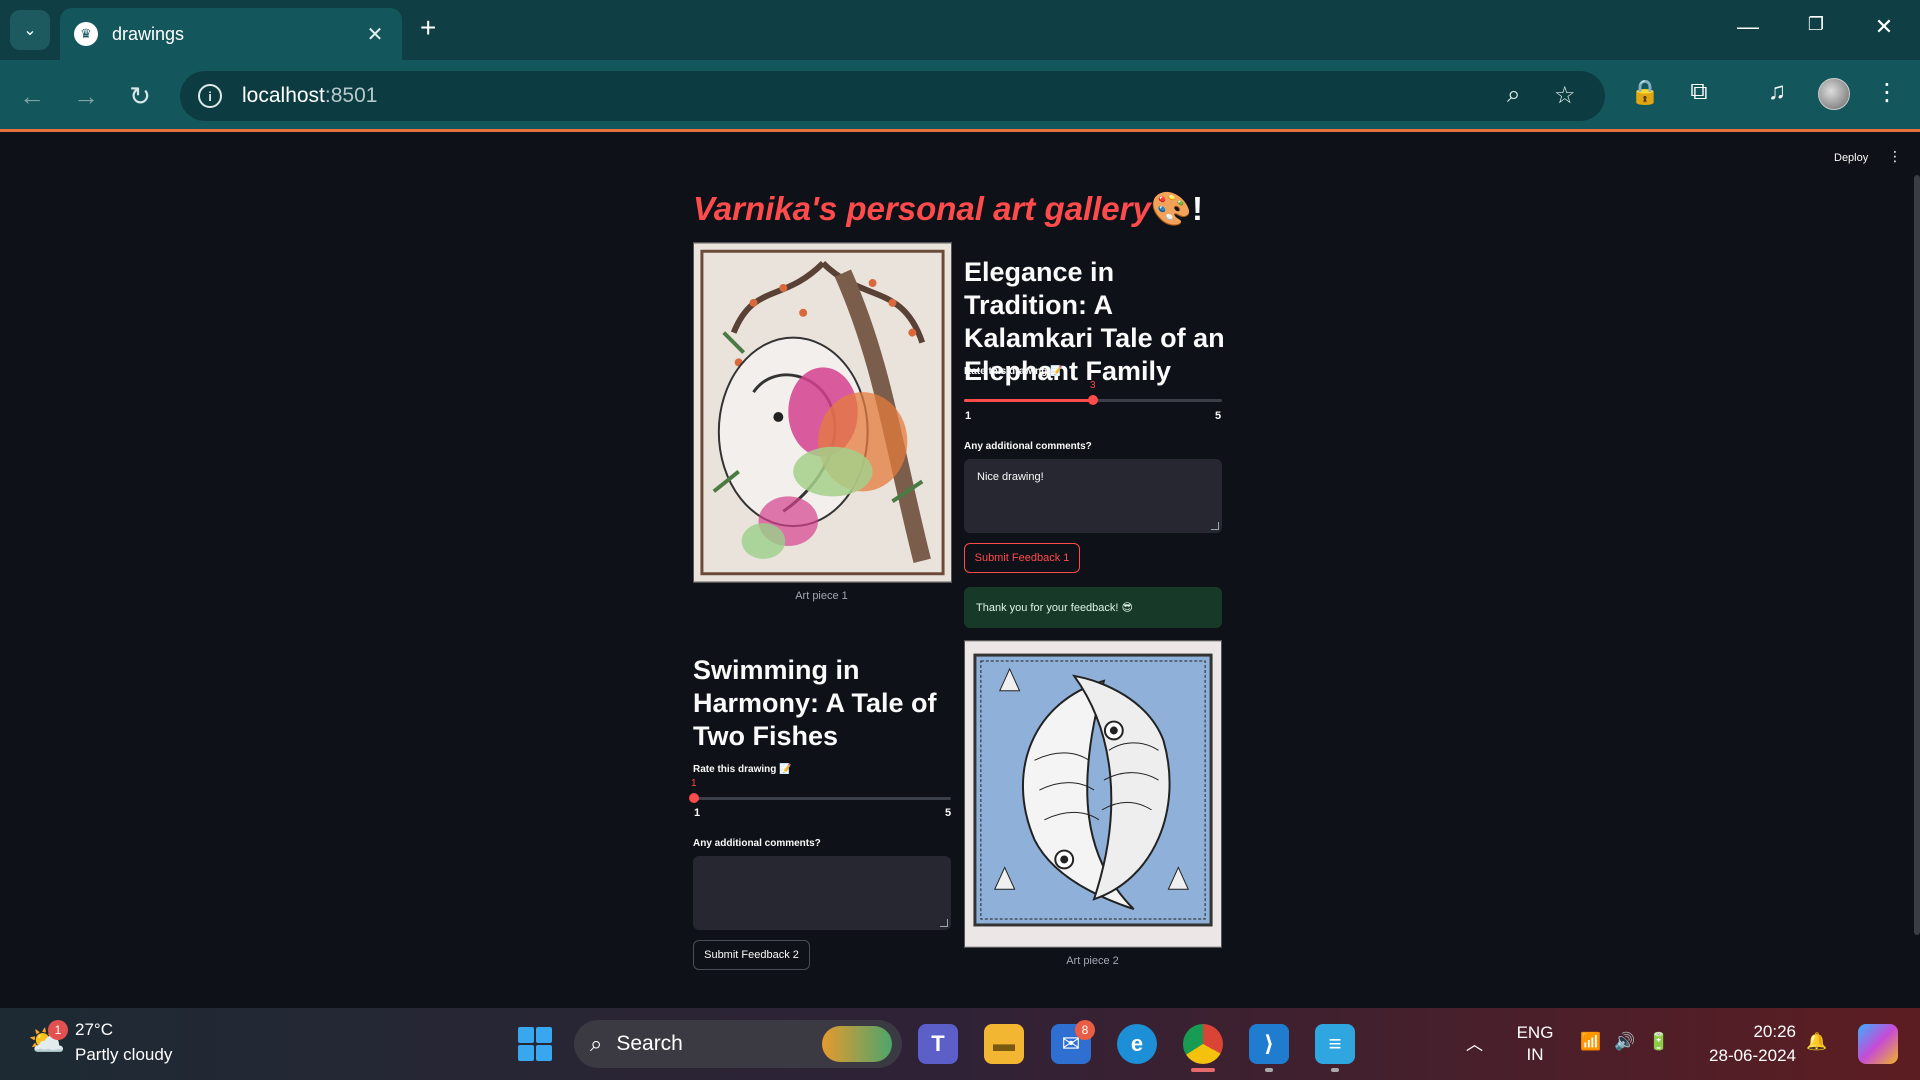  What do you see at coordinates (1093, 794) in the screenshot?
I see `art-piece-2-image` at bounding box center [1093, 794].